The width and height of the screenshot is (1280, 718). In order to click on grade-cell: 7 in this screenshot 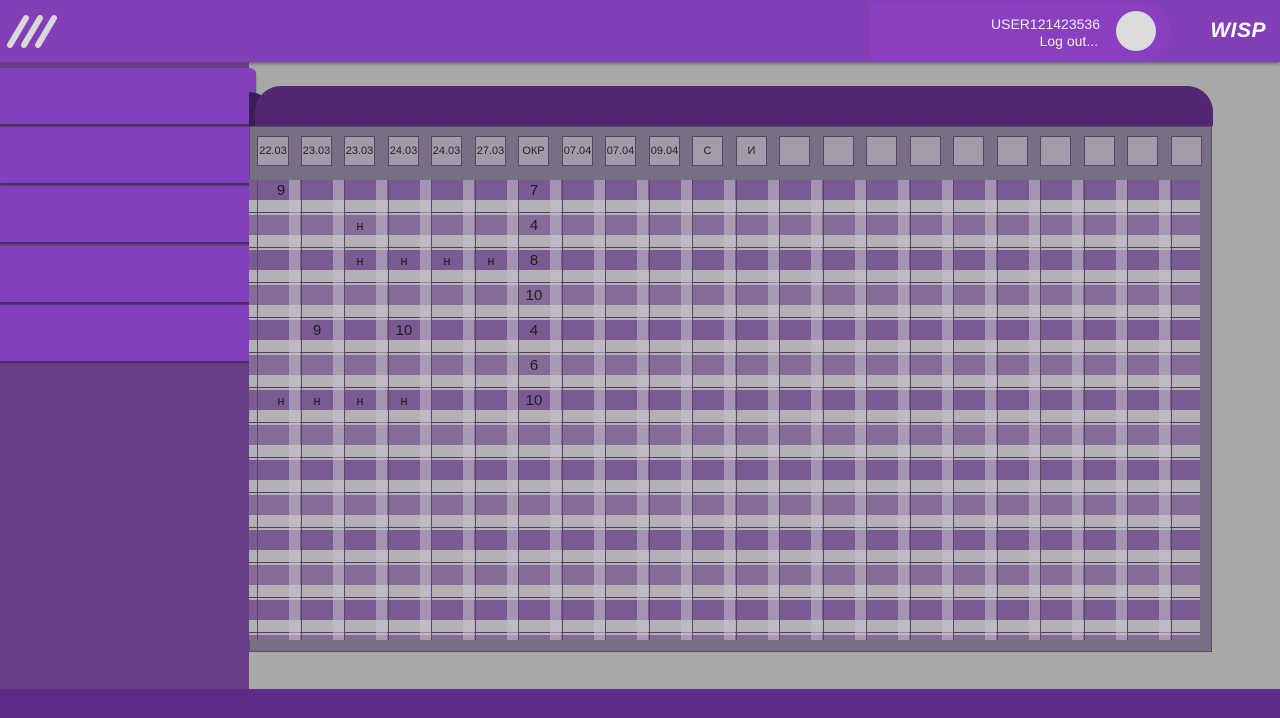, I will do `click(534, 190)`.